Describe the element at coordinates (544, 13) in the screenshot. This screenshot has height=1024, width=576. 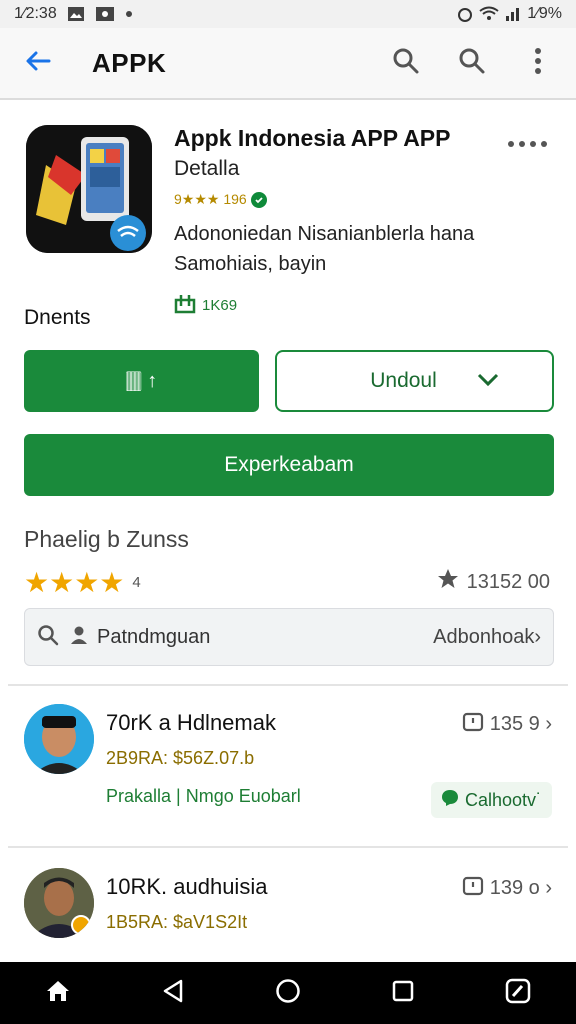
I see `battery-percent: 1⁄9%` at that location.